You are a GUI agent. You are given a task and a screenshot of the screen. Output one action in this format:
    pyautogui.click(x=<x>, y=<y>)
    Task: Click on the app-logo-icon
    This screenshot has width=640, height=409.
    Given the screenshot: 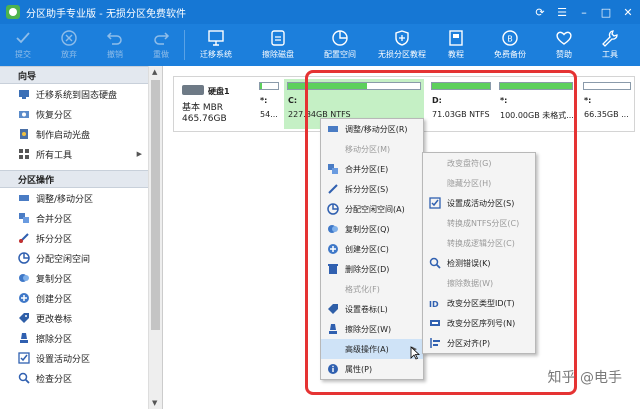 What is the action you would take?
    pyautogui.click(x=13, y=12)
    